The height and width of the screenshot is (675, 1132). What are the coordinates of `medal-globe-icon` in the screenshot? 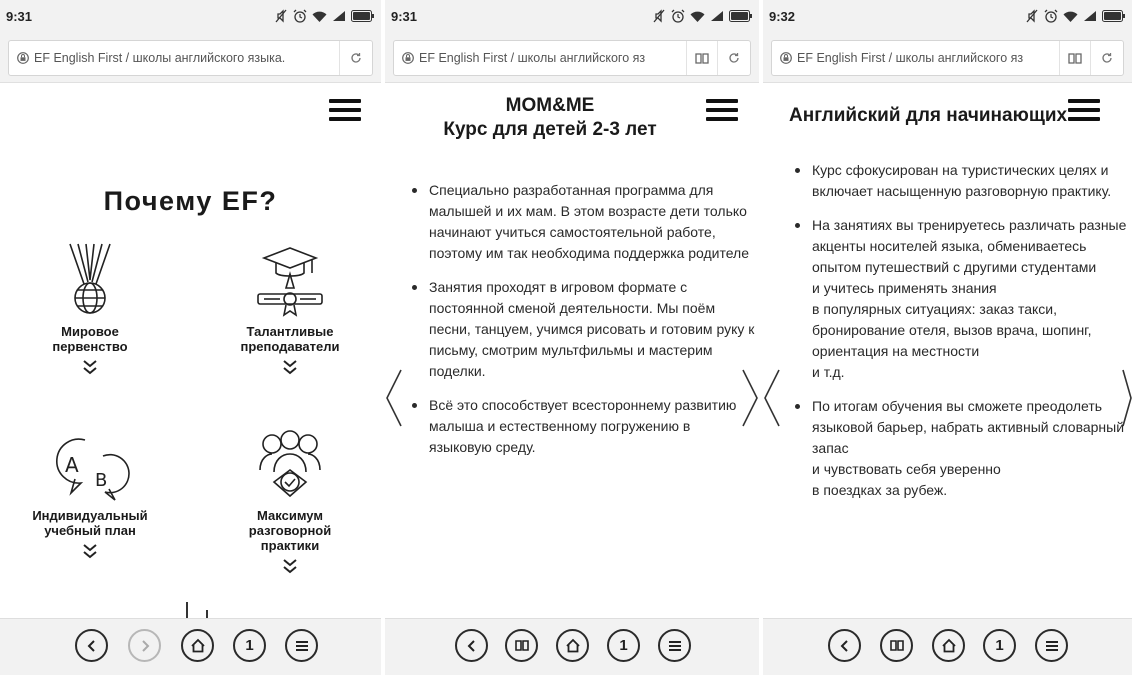 It's located at (90, 279).